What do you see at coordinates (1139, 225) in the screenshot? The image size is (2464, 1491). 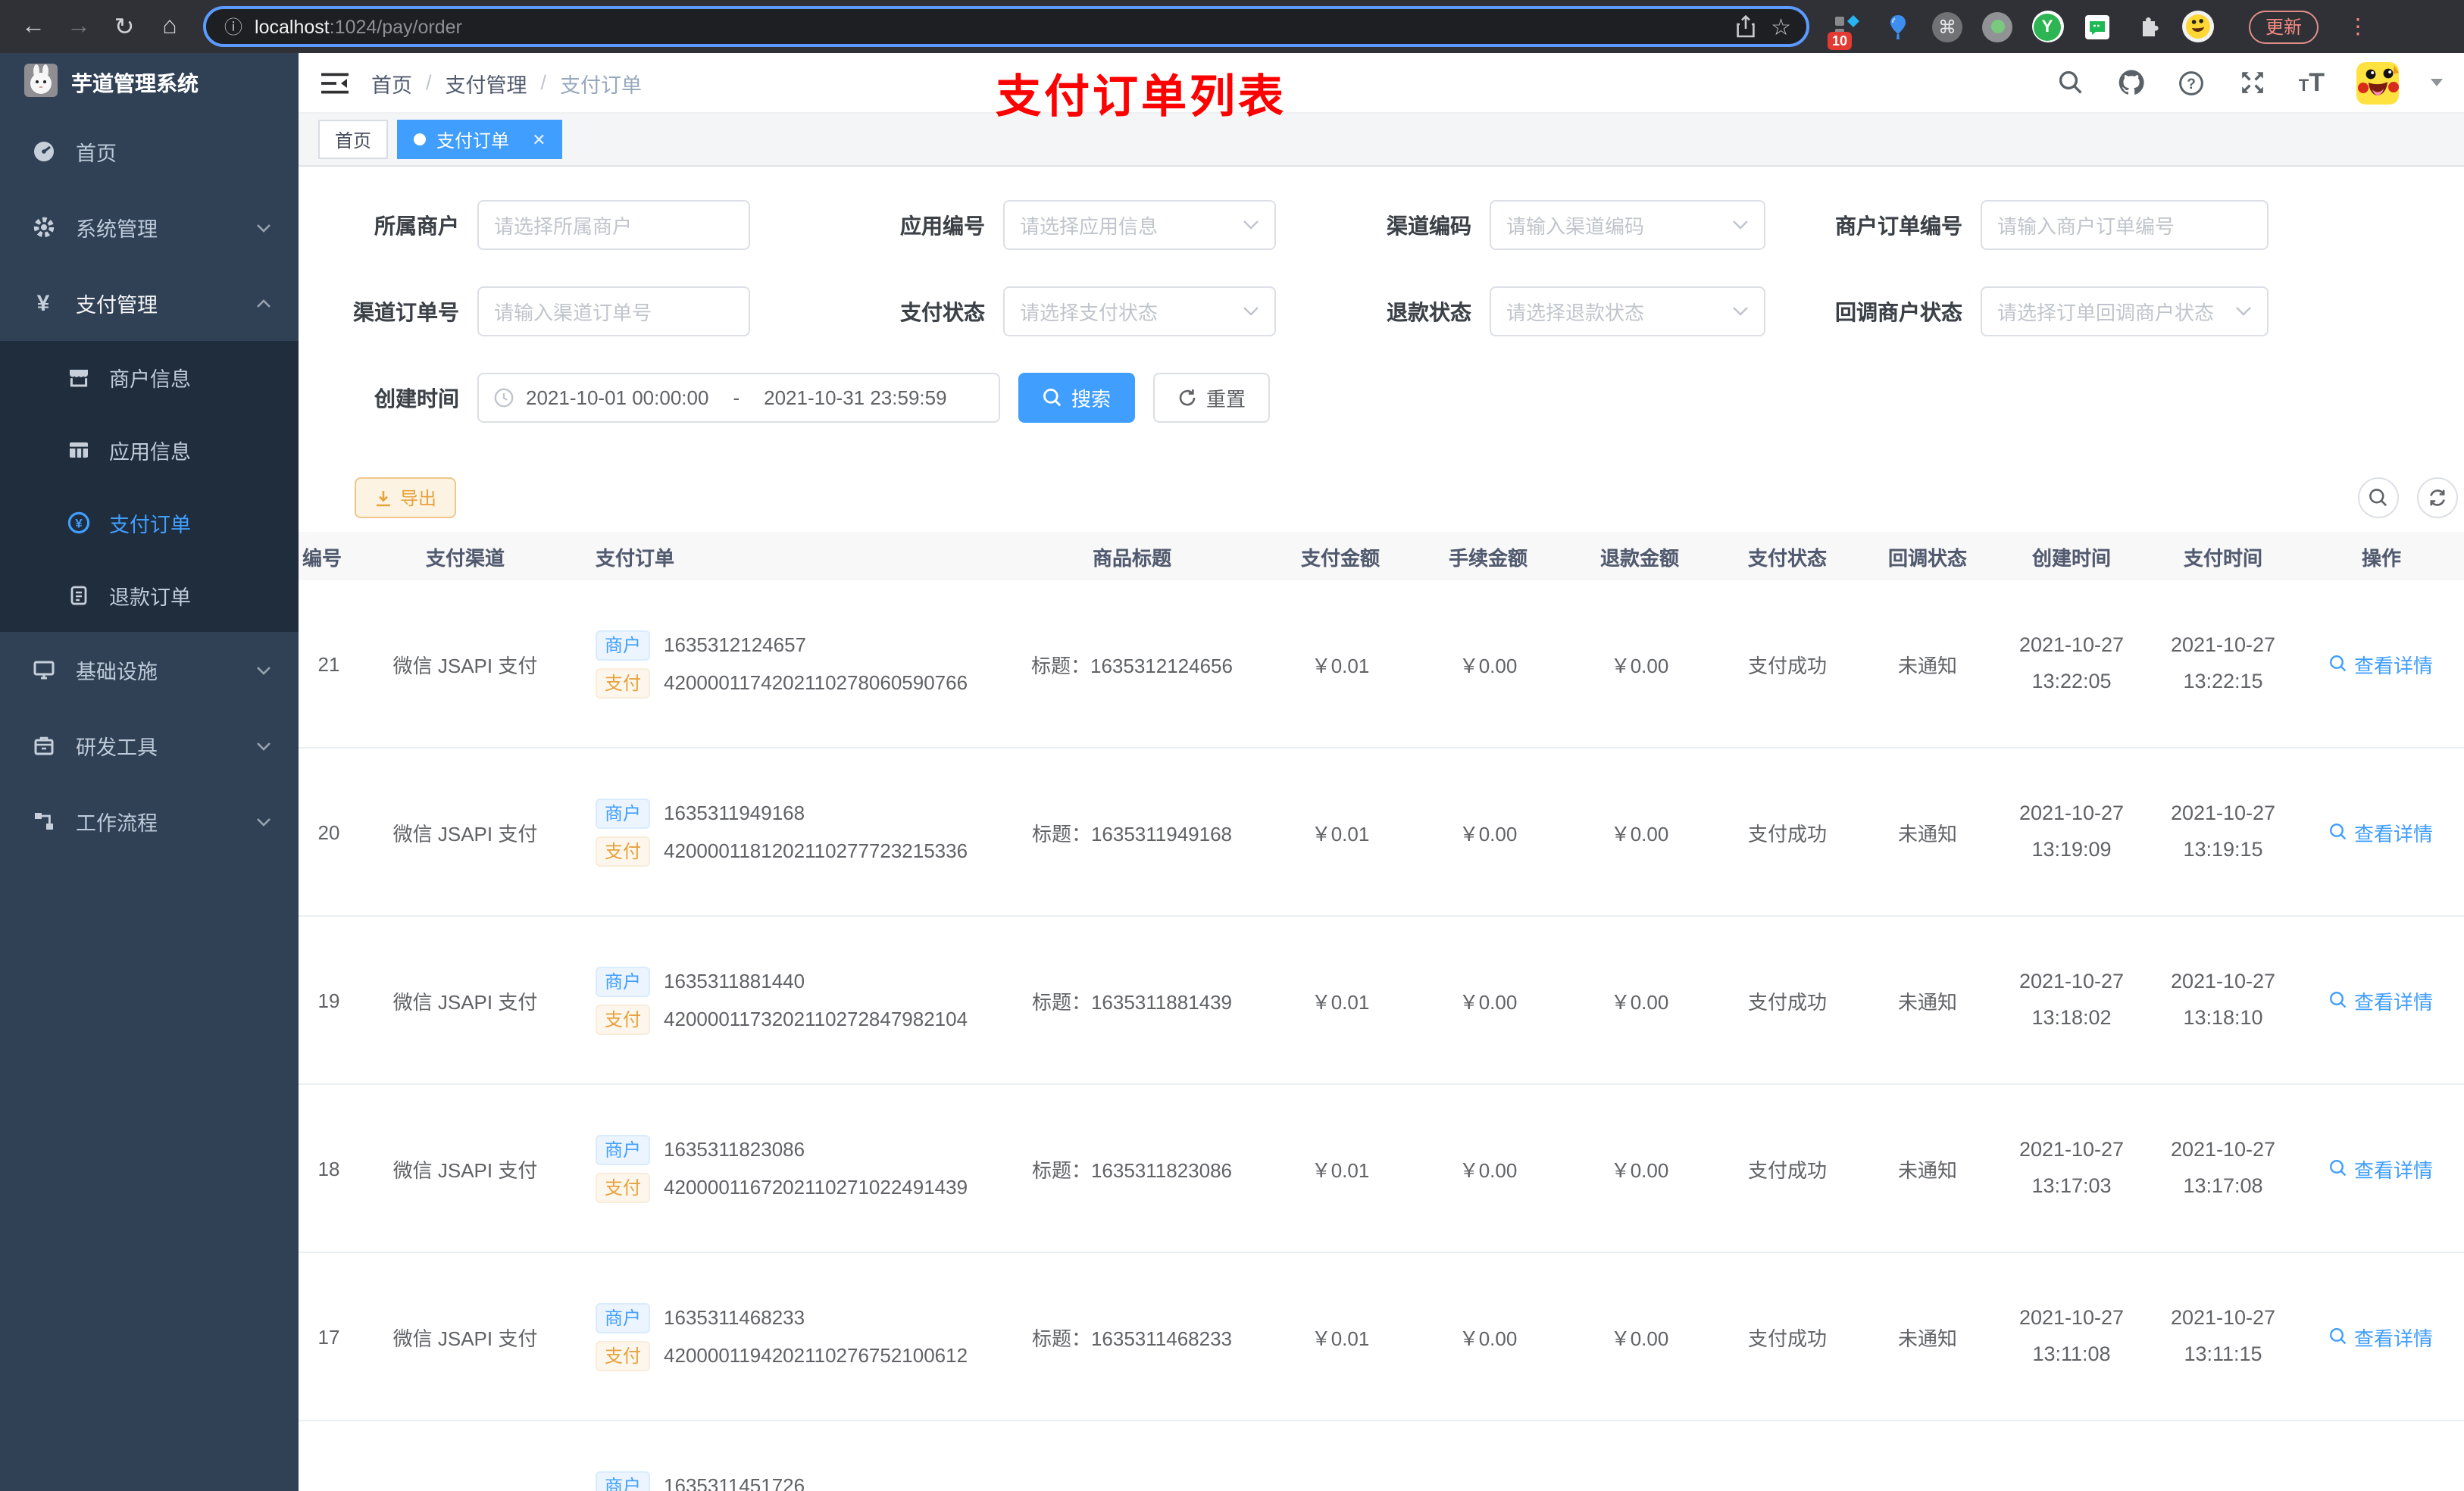 I see `app-id-select: 请选择应用信息` at bounding box center [1139, 225].